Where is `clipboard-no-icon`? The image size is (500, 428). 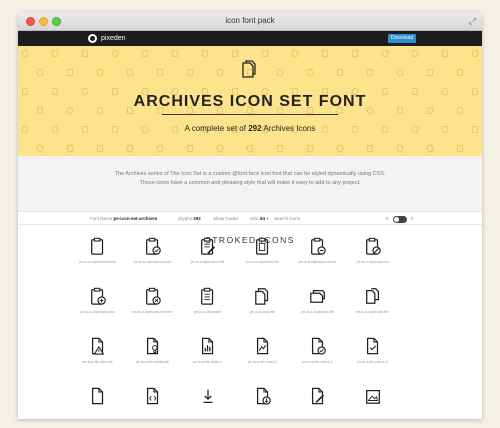
clipboard-no-icon is located at coordinates (372, 246).